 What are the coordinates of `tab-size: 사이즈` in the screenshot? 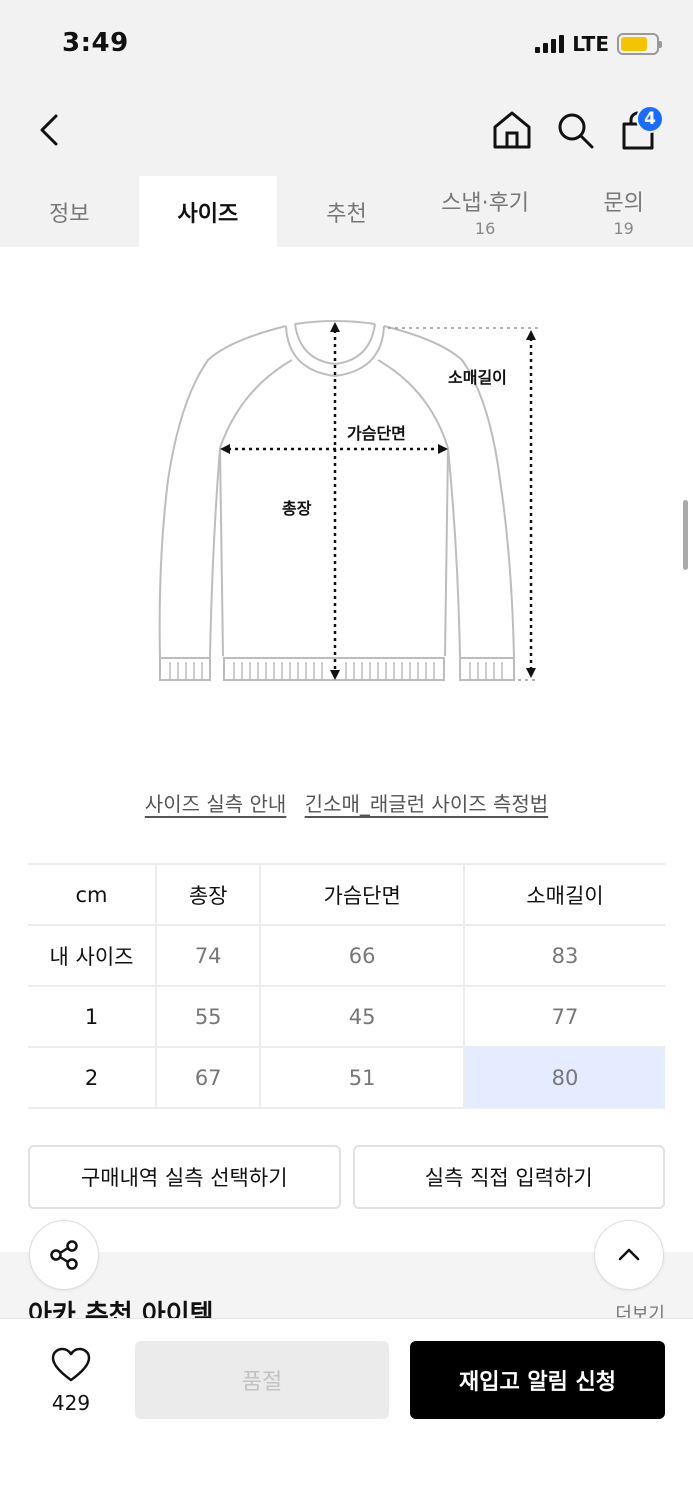 It's located at (208, 211).